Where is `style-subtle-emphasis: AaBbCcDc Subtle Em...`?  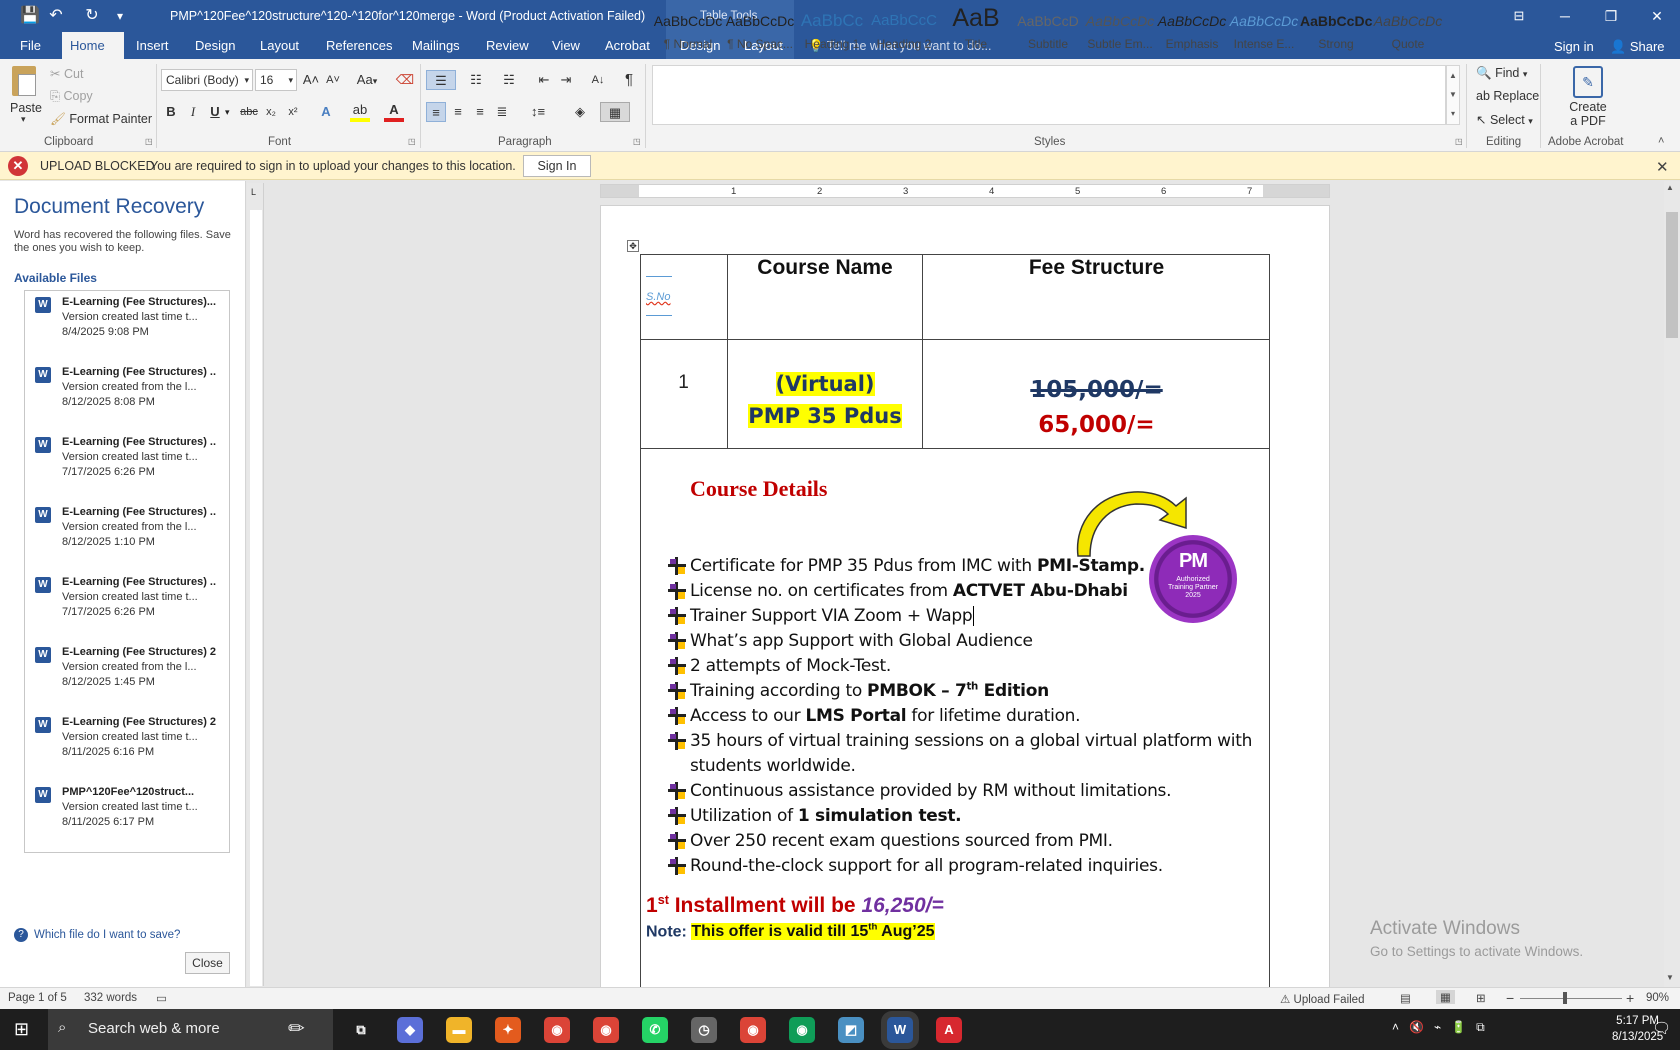
style-subtle-emphasis: AaBbCcDc Subtle Em... is located at coordinates (1120, 29).